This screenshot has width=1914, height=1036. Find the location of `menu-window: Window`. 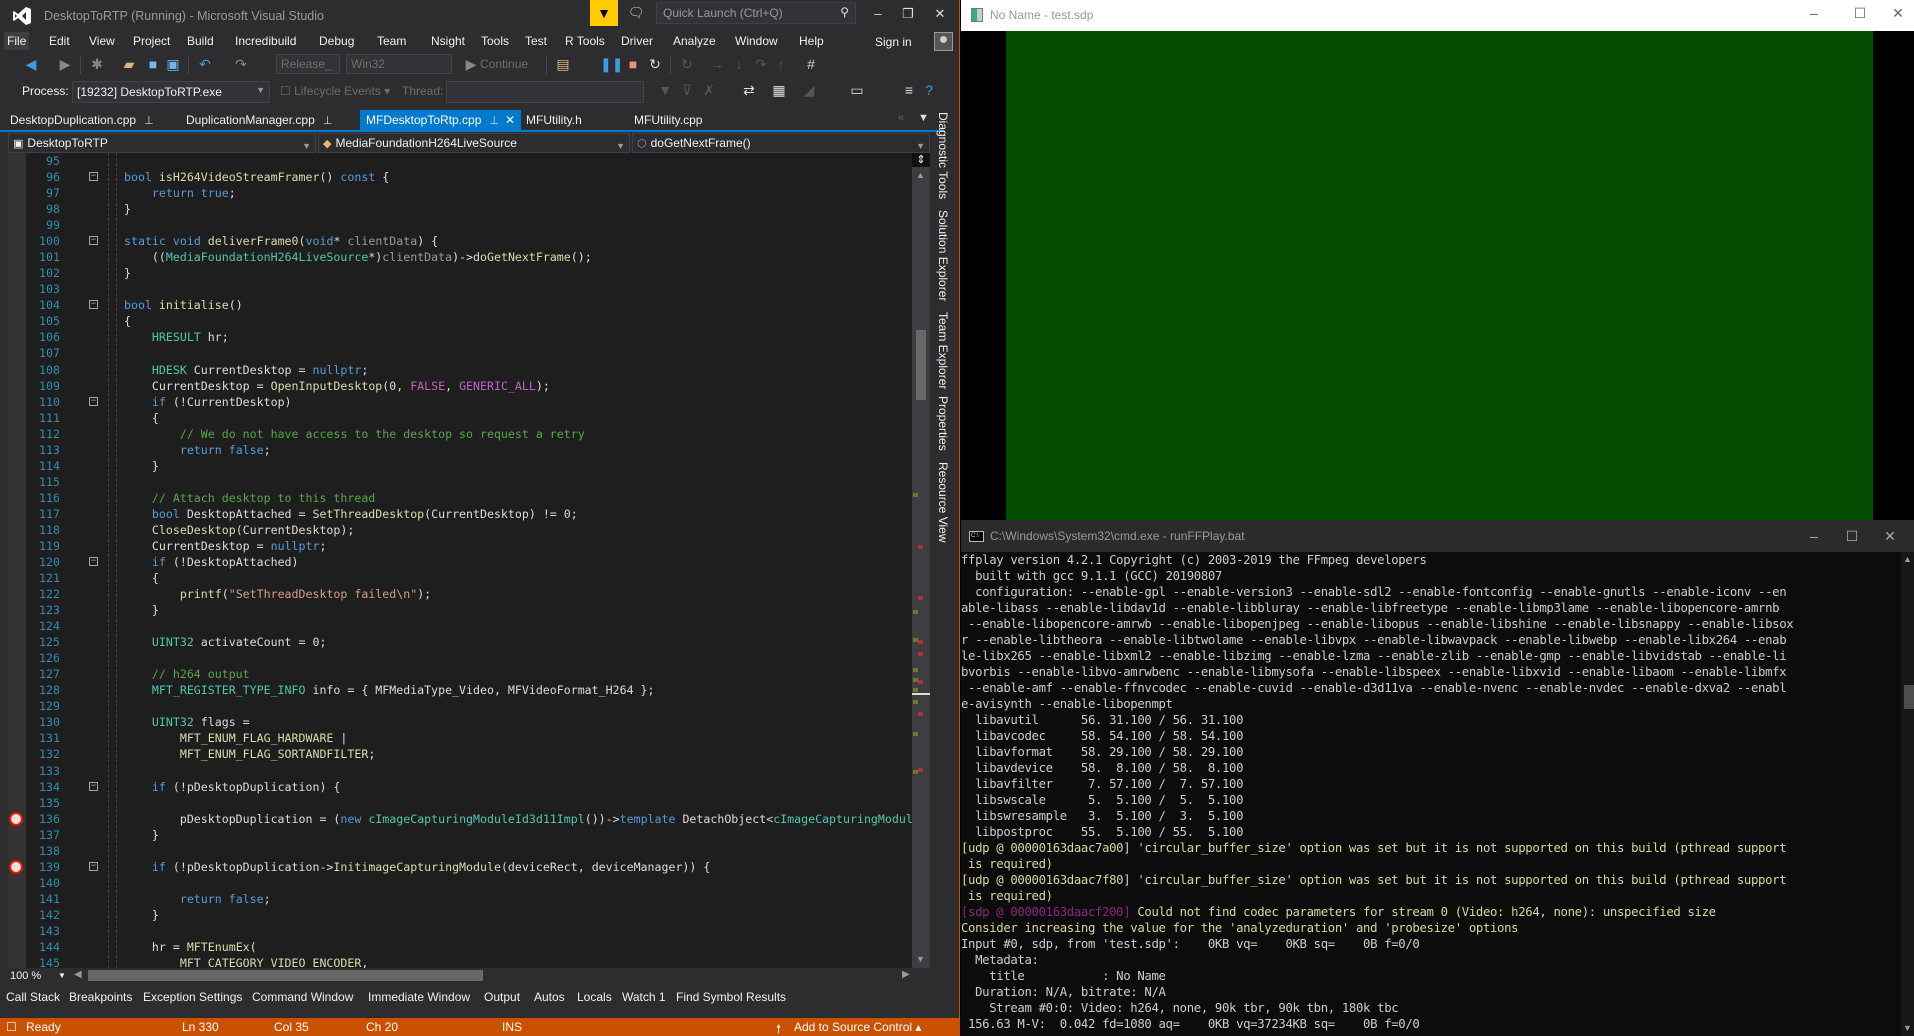

menu-window: Window is located at coordinates (756, 41).